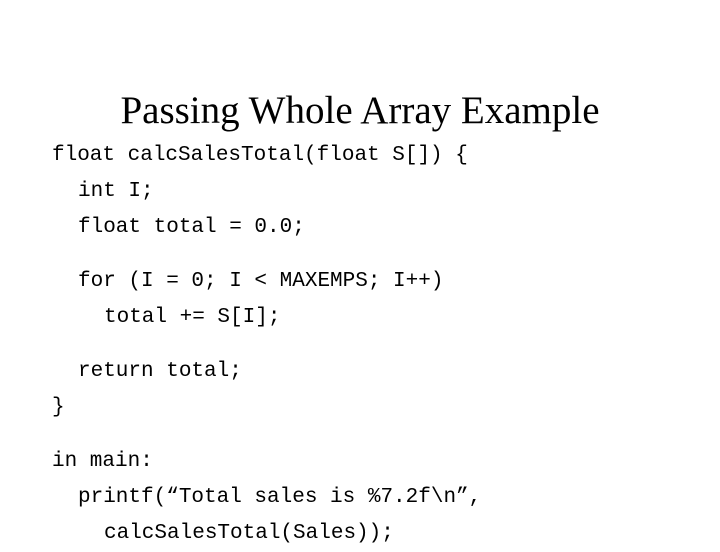 The width and height of the screenshot is (720, 552). What do you see at coordinates (192, 317) in the screenshot?
I see `code-line: total += S[I];` at bounding box center [192, 317].